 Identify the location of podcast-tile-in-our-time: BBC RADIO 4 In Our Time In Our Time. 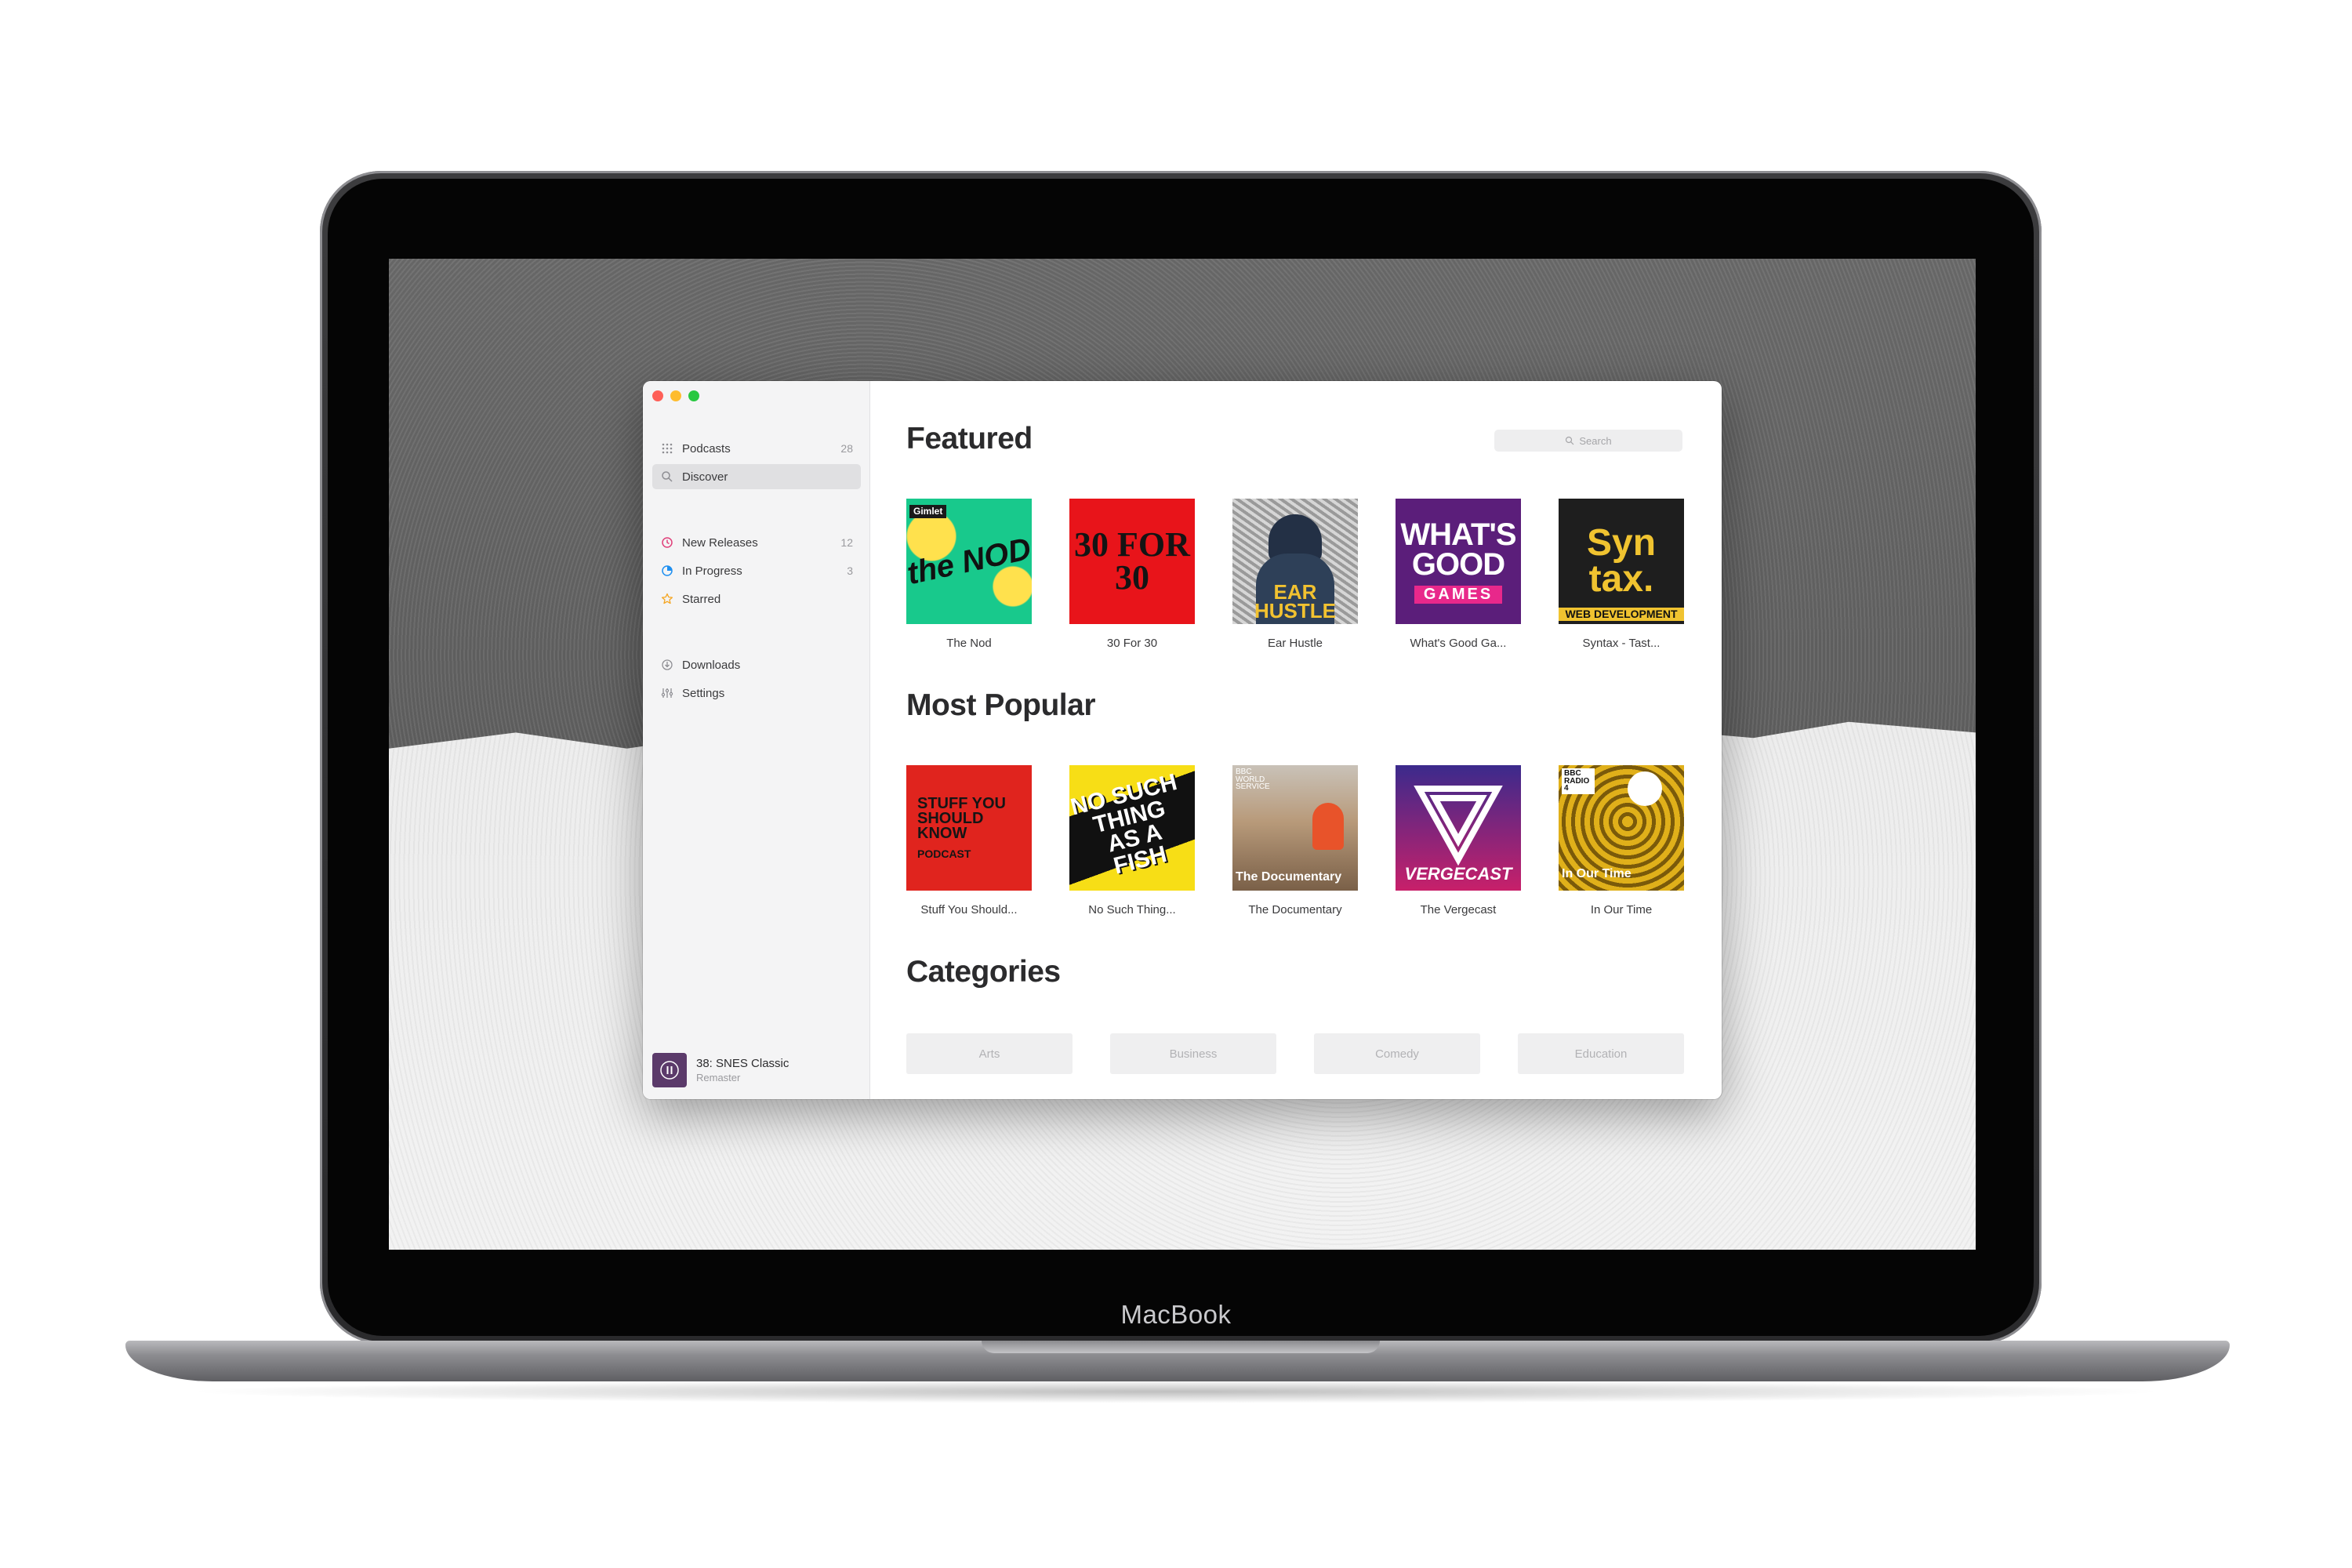
(1621, 841).